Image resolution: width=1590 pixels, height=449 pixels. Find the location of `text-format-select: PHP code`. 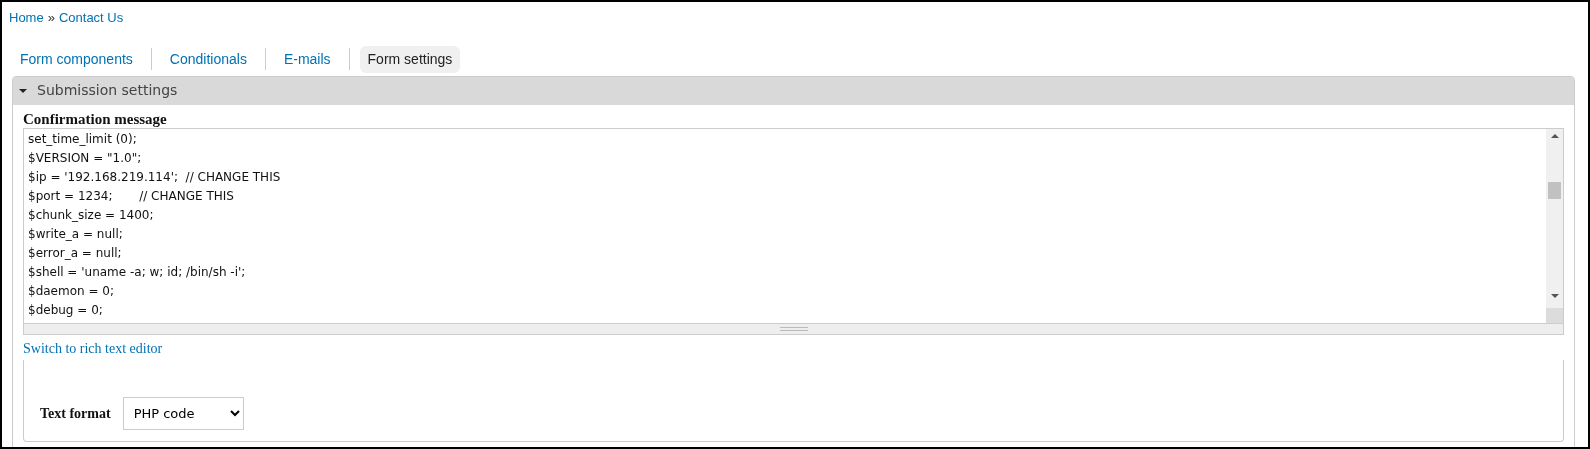

text-format-select: PHP code is located at coordinates (183, 413).